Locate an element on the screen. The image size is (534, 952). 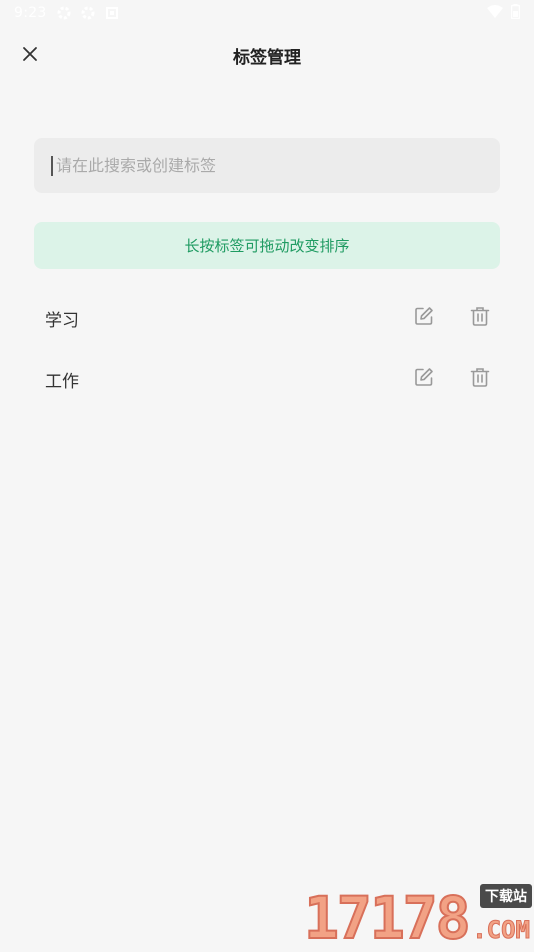
watermark-suffix: .COM is located at coordinates (501, 930).